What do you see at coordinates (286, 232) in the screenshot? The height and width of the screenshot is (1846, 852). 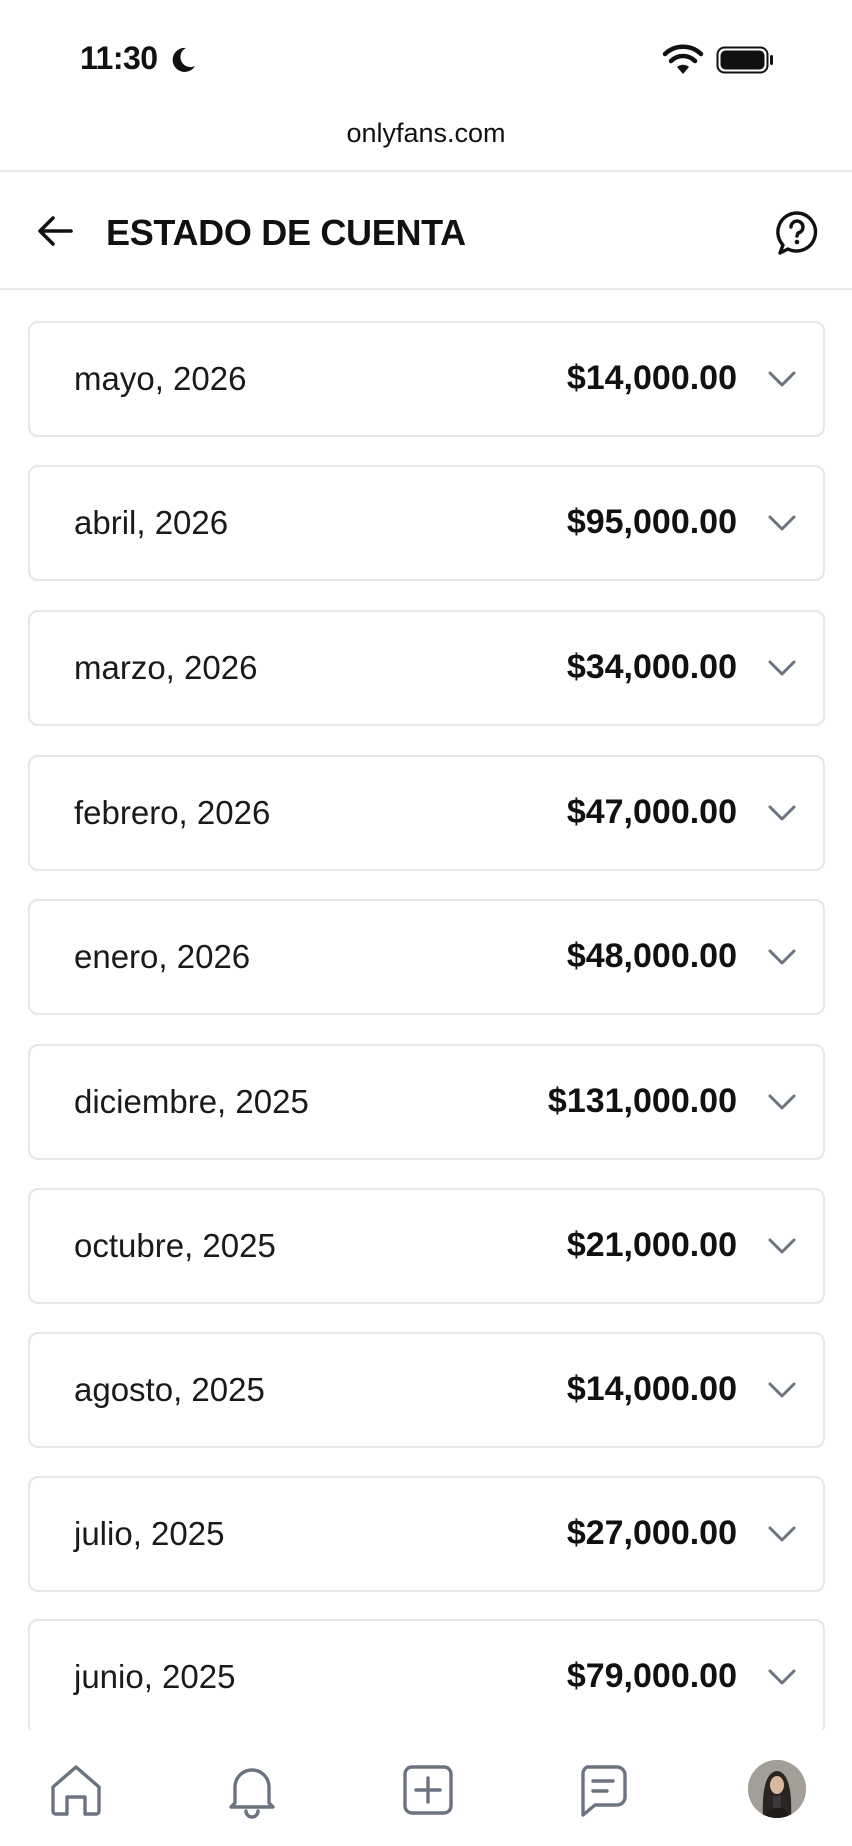 I see `page-title: ESTADO DE CUENTA` at bounding box center [286, 232].